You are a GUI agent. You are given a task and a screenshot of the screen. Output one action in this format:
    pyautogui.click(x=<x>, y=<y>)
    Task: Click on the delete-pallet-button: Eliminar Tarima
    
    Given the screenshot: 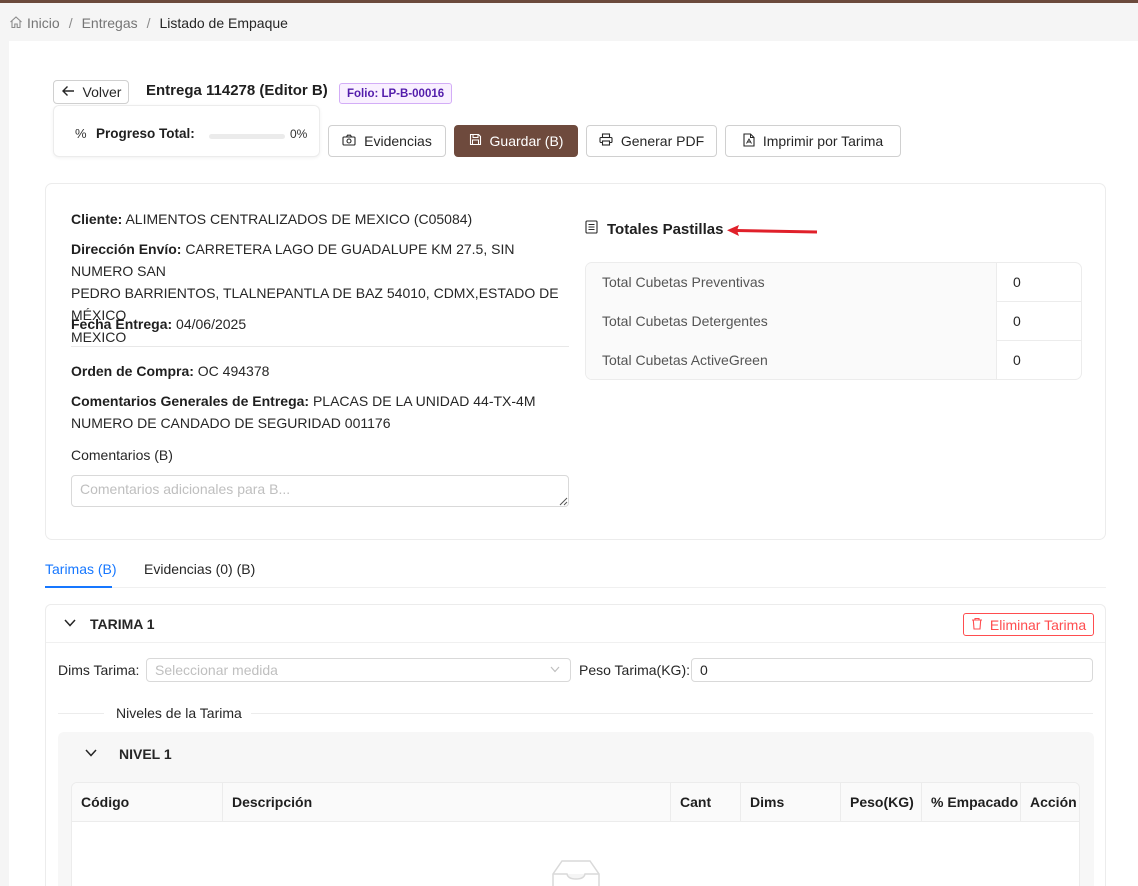 What is the action you would take?
    pyautogui.click(x=1028, y=624)
    